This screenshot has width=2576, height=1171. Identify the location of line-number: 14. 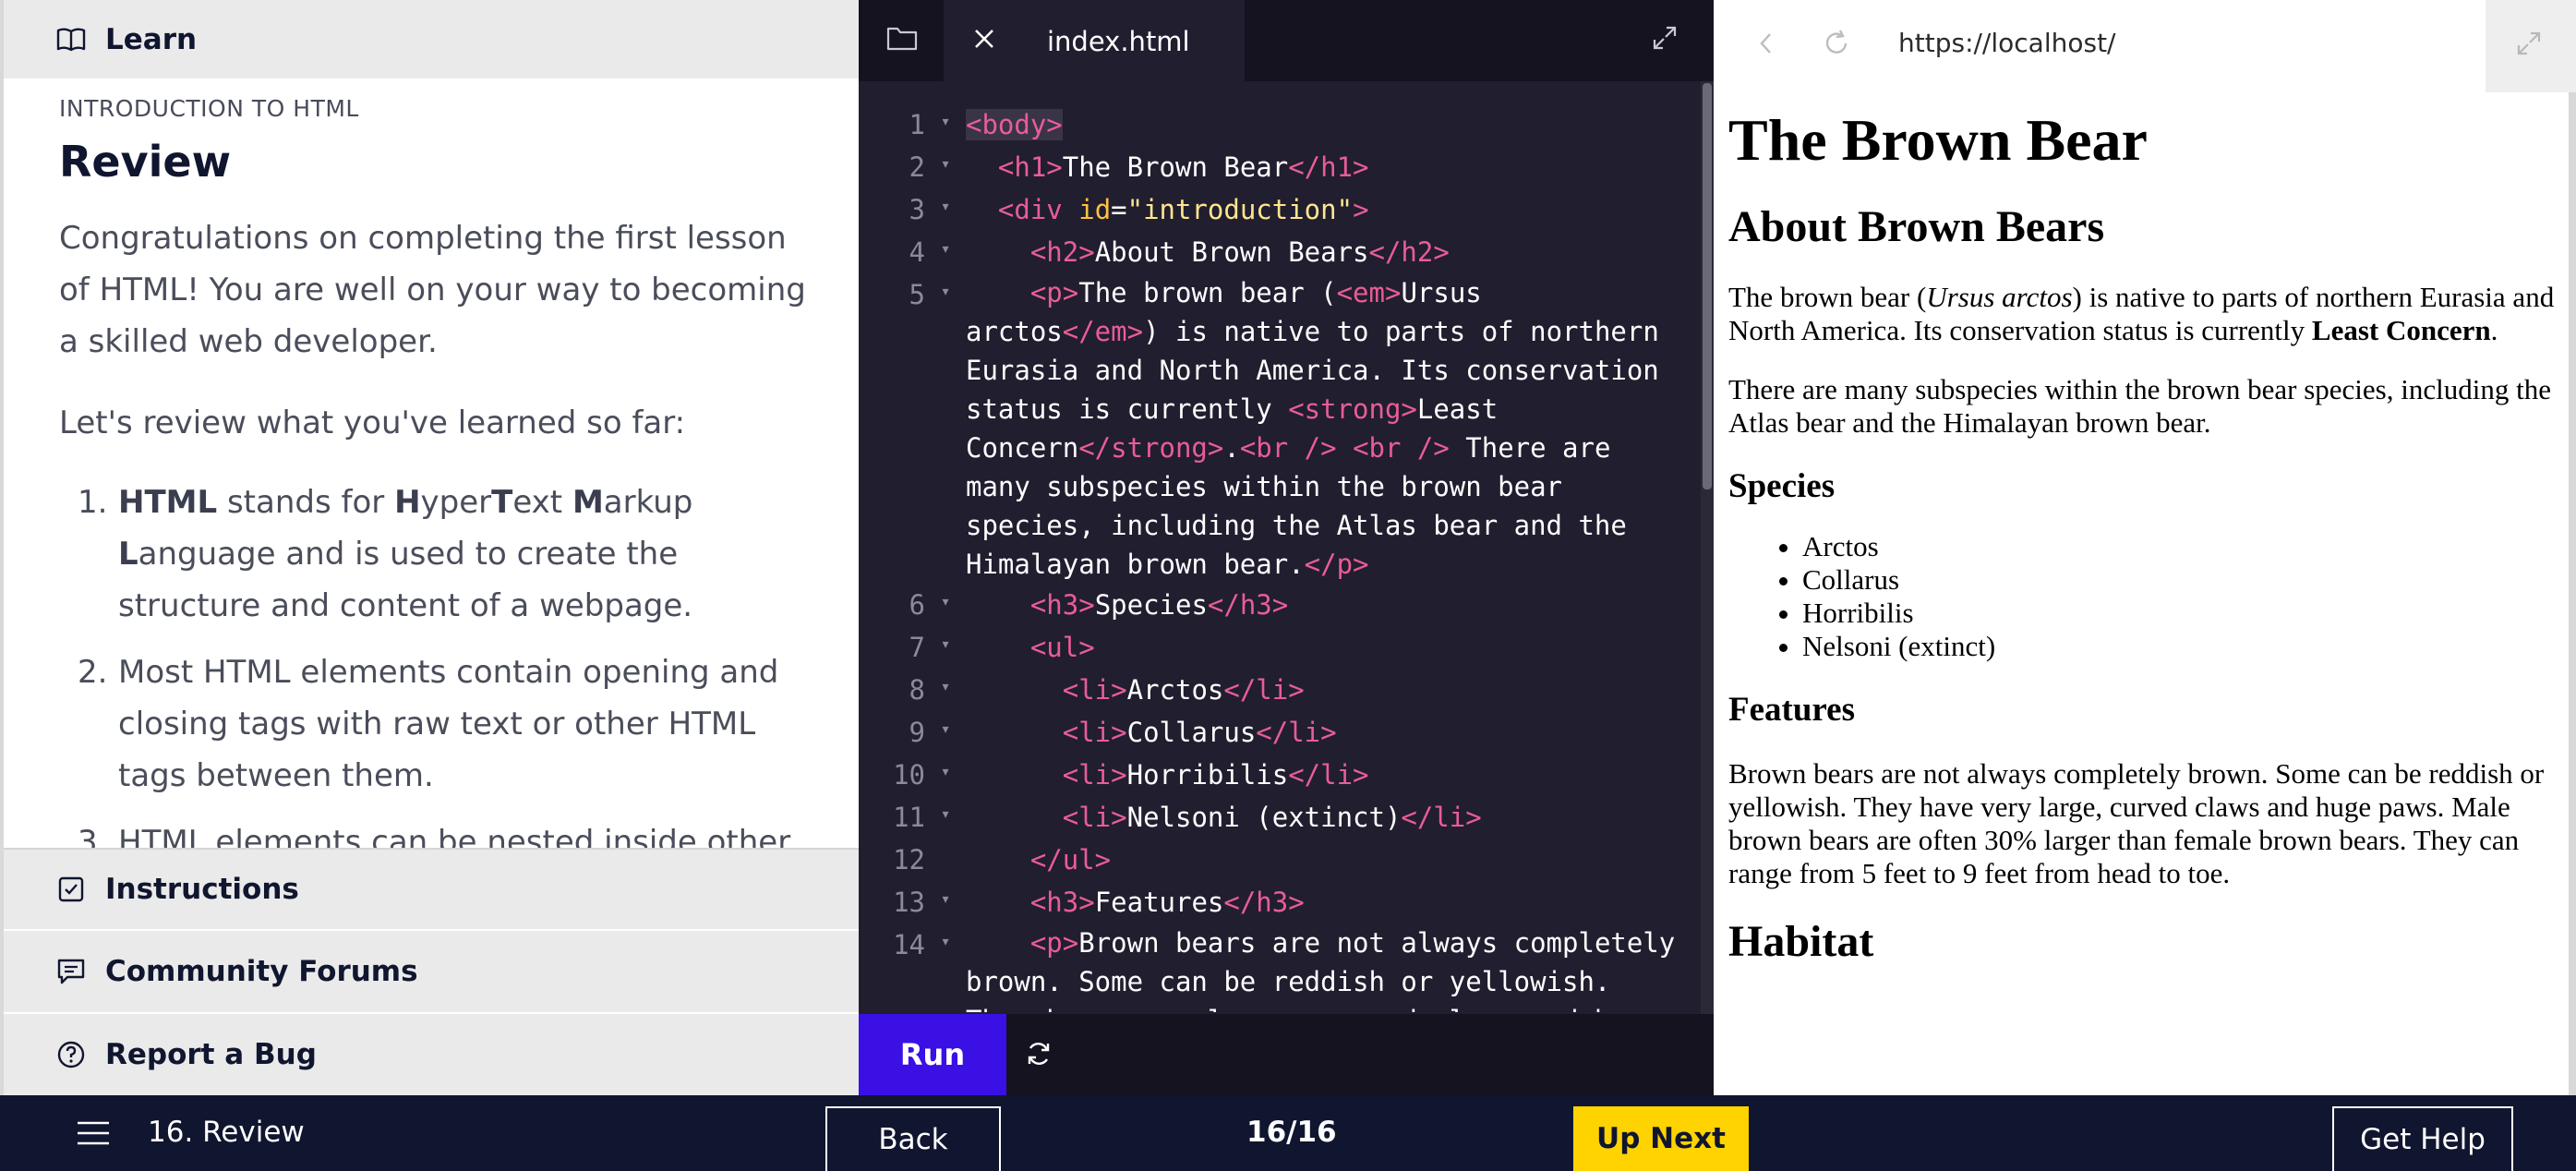
(909, 945).